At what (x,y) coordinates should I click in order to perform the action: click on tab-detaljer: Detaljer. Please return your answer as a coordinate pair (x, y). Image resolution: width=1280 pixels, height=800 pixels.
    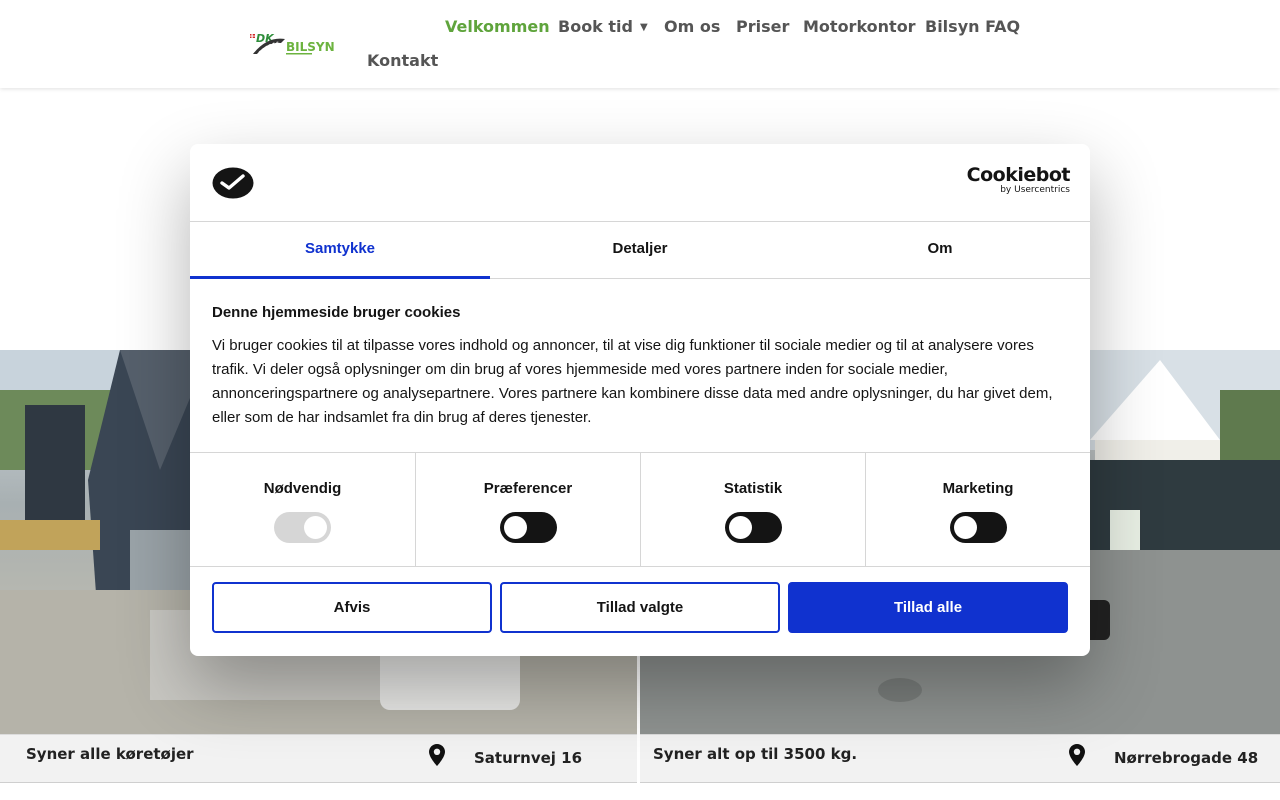
    Looking at the image, I should click on (640, 250).